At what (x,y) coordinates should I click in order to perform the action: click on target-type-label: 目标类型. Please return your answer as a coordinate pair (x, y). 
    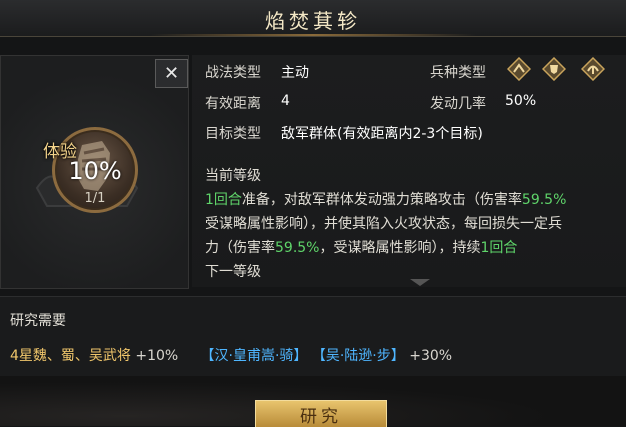
    Looking at the image, I should click on (233, 134).